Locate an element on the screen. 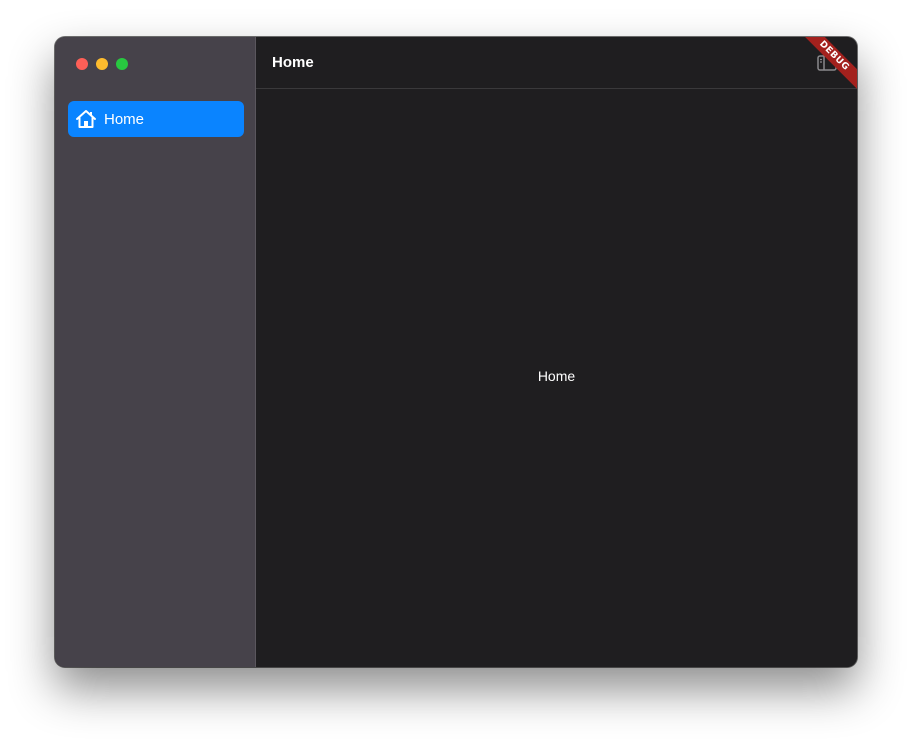  sidebar-item-home: Home is located at coordinates (156, 119).